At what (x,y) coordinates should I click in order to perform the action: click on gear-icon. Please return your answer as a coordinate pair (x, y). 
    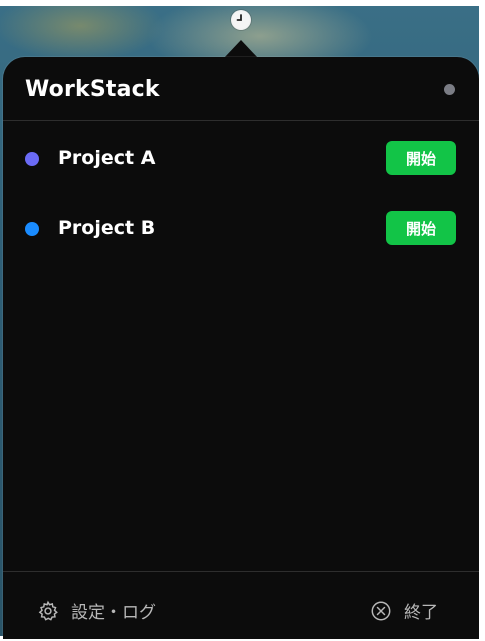
    Looking at the image, I should click on (48, 611).